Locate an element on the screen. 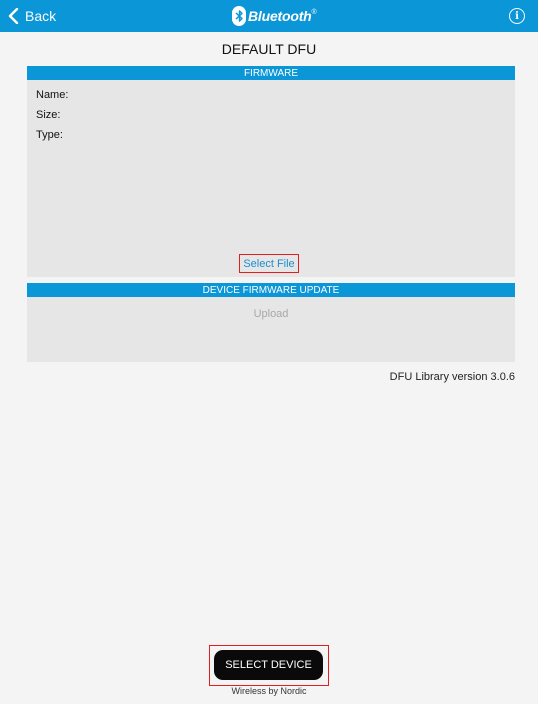 The width and height of the screenshot is (538, 704). page-title: DEFAULT DFU is located at coordinates (269, 49).